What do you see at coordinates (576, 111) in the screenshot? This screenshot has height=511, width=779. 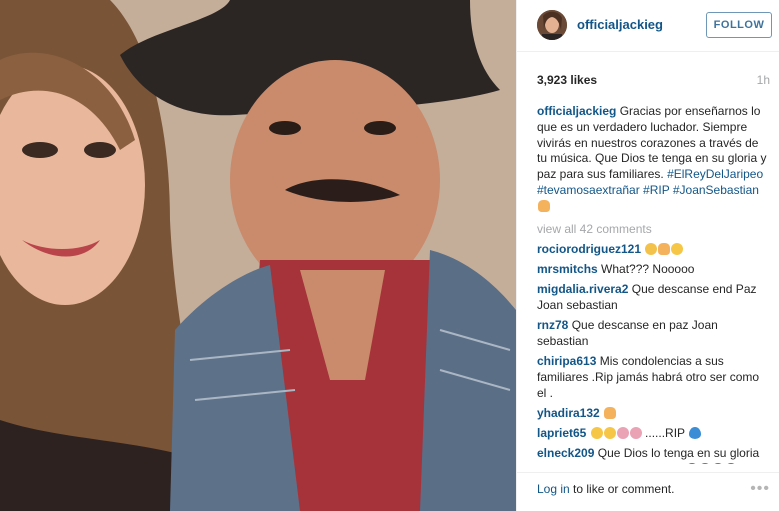 I see `caption-username: officialjackieg` at bounding box center [576, 111].